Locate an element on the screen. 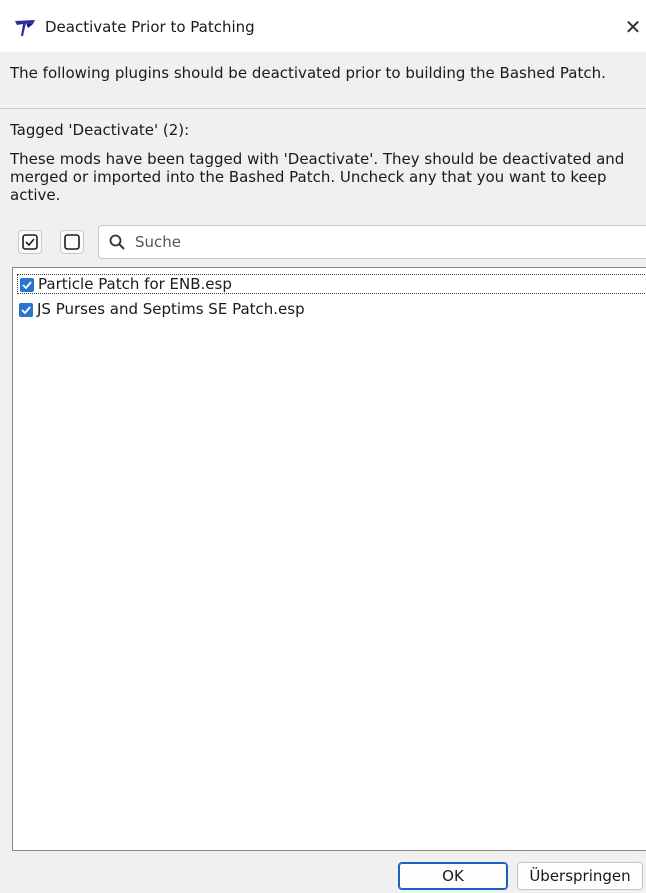 The image size is (646, 893). search-box is located at coordinates (372, 242).